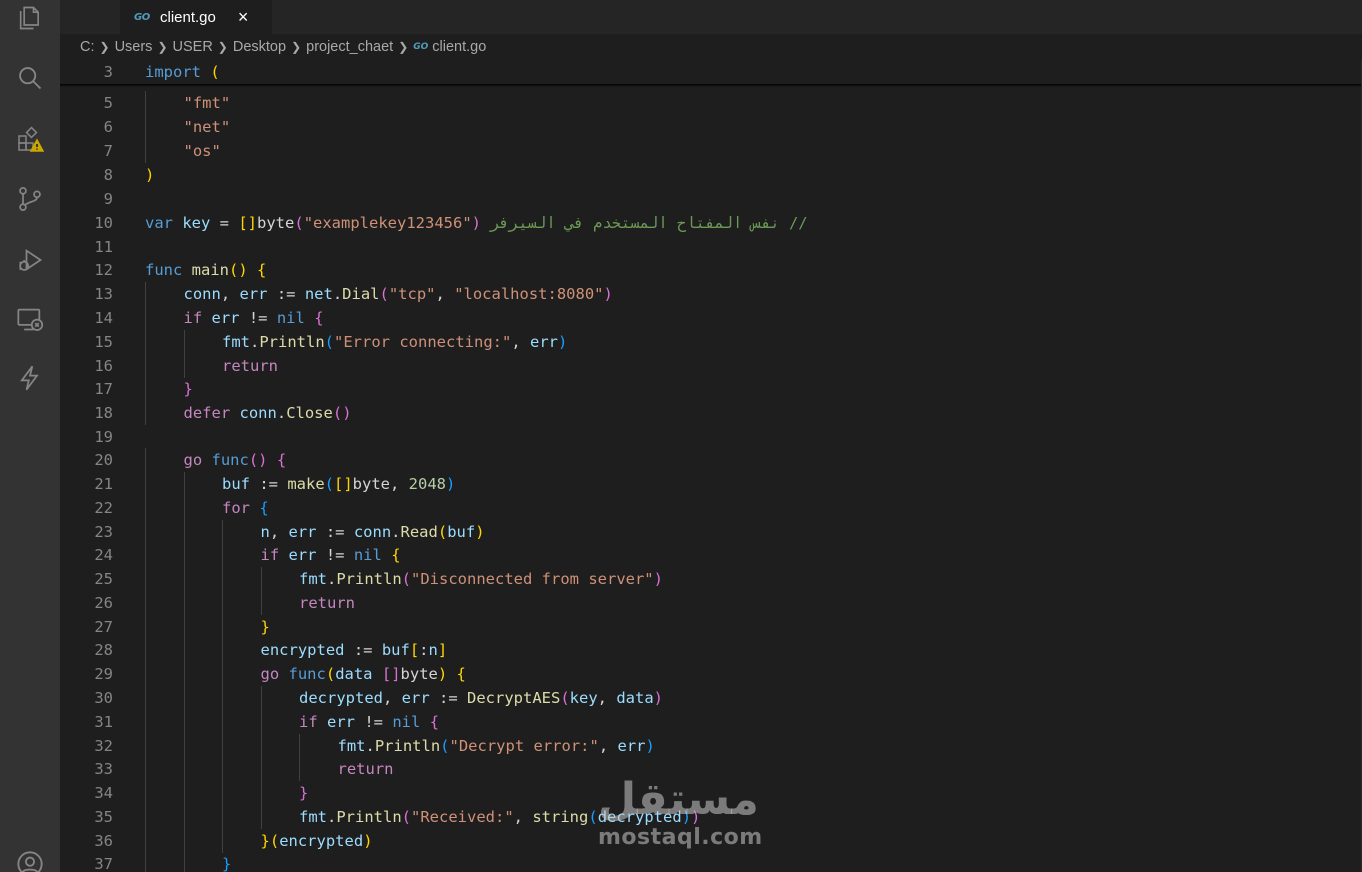 This screenshot has width=1362, height=872. What do you see at coordinates (302, 650) in the screenshot?
I see `code-token: encrypted` at bounding box center [302, 650].